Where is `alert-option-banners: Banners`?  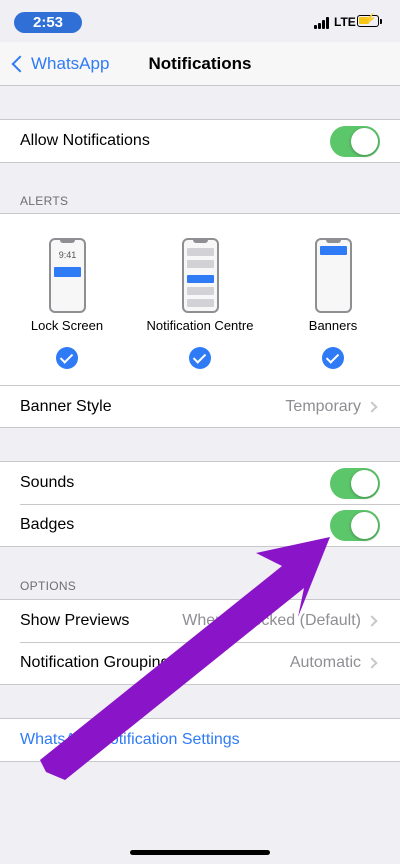
alert-option-banners: Banners is located at coordinates (333, 299).